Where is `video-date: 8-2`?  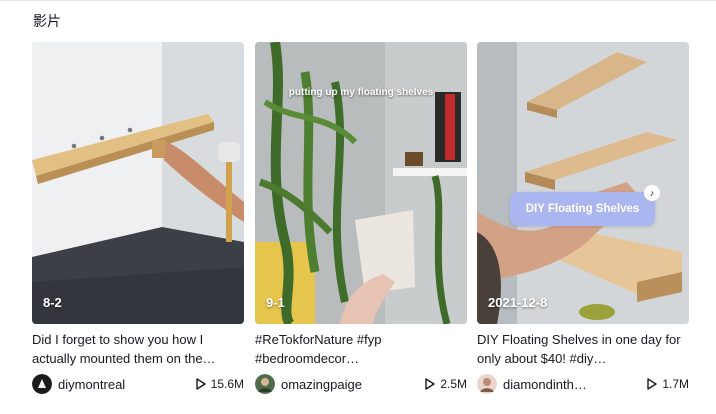 video-date: 8-2 is located at coordinates (52, 302).